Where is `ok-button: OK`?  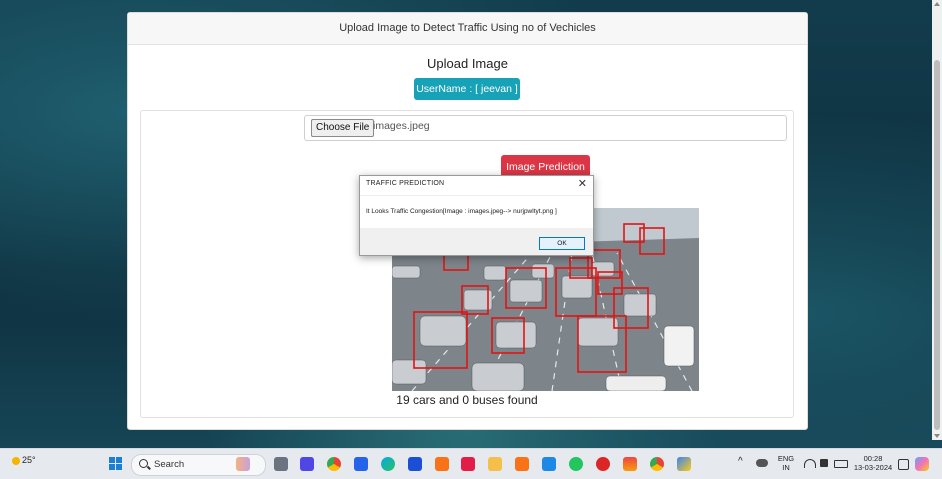 ok-button: OK is located at coordinates (562, 243).